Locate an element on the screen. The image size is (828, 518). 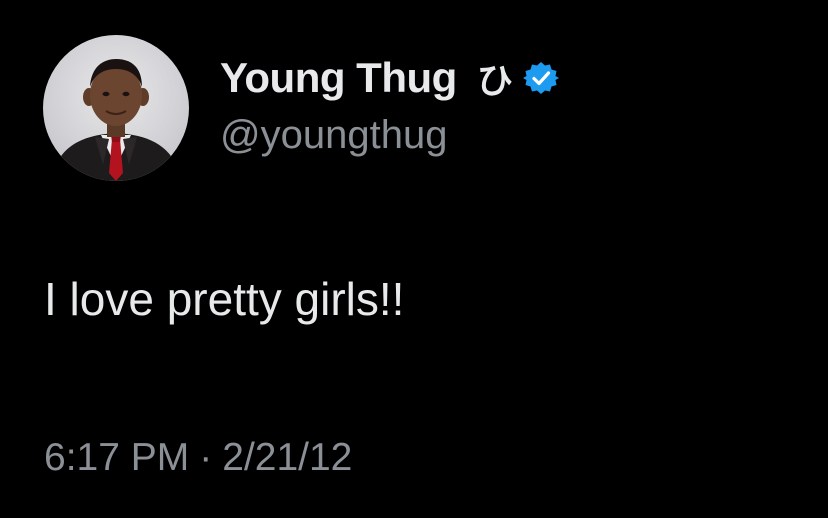
tweet-text: I love pretty girls!! is located at coordinates (224, 299).